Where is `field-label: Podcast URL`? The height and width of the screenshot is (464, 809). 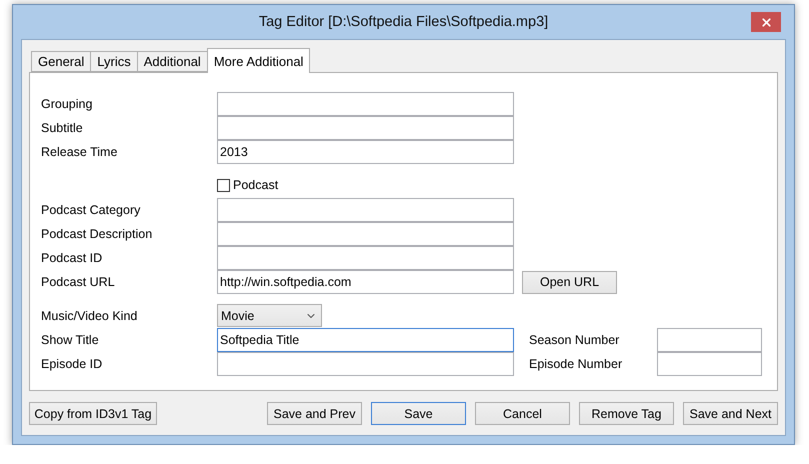 field-label: Podcast URL is located at coordinates (78, 282).